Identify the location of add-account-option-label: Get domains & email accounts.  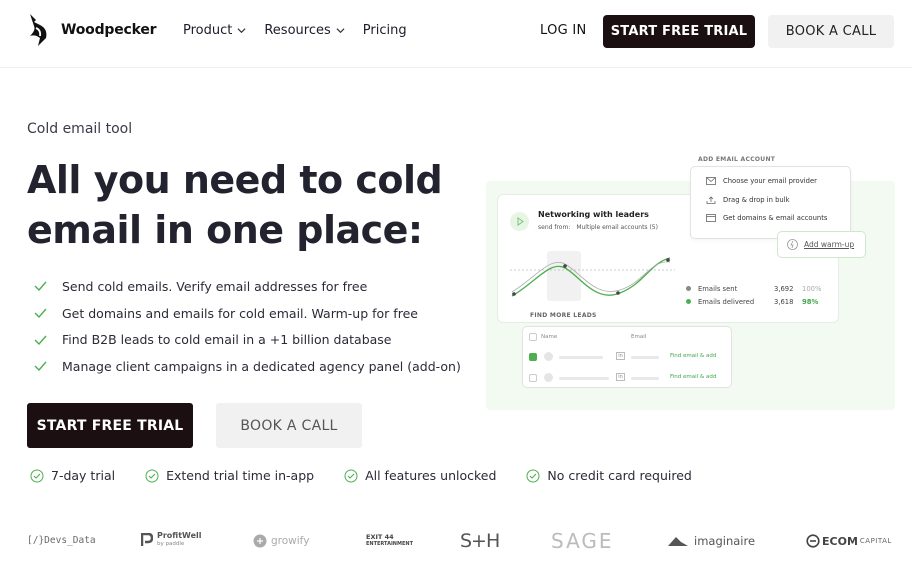
(775, 218).